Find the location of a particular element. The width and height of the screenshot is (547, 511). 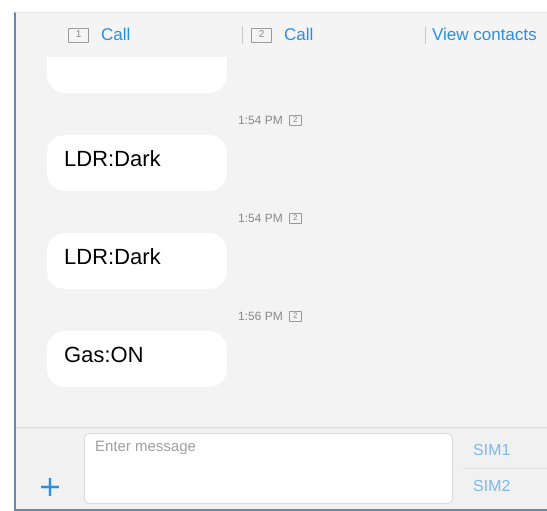

send-button: SIM2 is located at coordinates (505, 486).